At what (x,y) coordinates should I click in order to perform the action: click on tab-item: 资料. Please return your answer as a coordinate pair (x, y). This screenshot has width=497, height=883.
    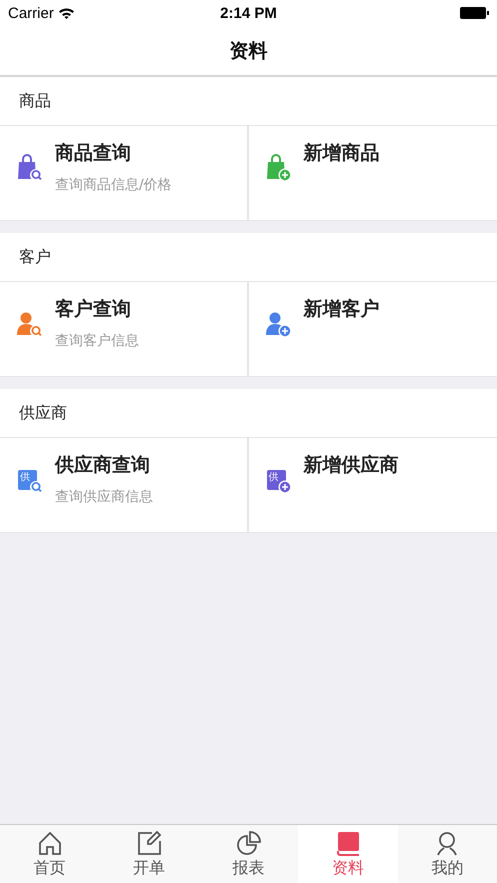
    Looking at the image, I should click on (348, 854).